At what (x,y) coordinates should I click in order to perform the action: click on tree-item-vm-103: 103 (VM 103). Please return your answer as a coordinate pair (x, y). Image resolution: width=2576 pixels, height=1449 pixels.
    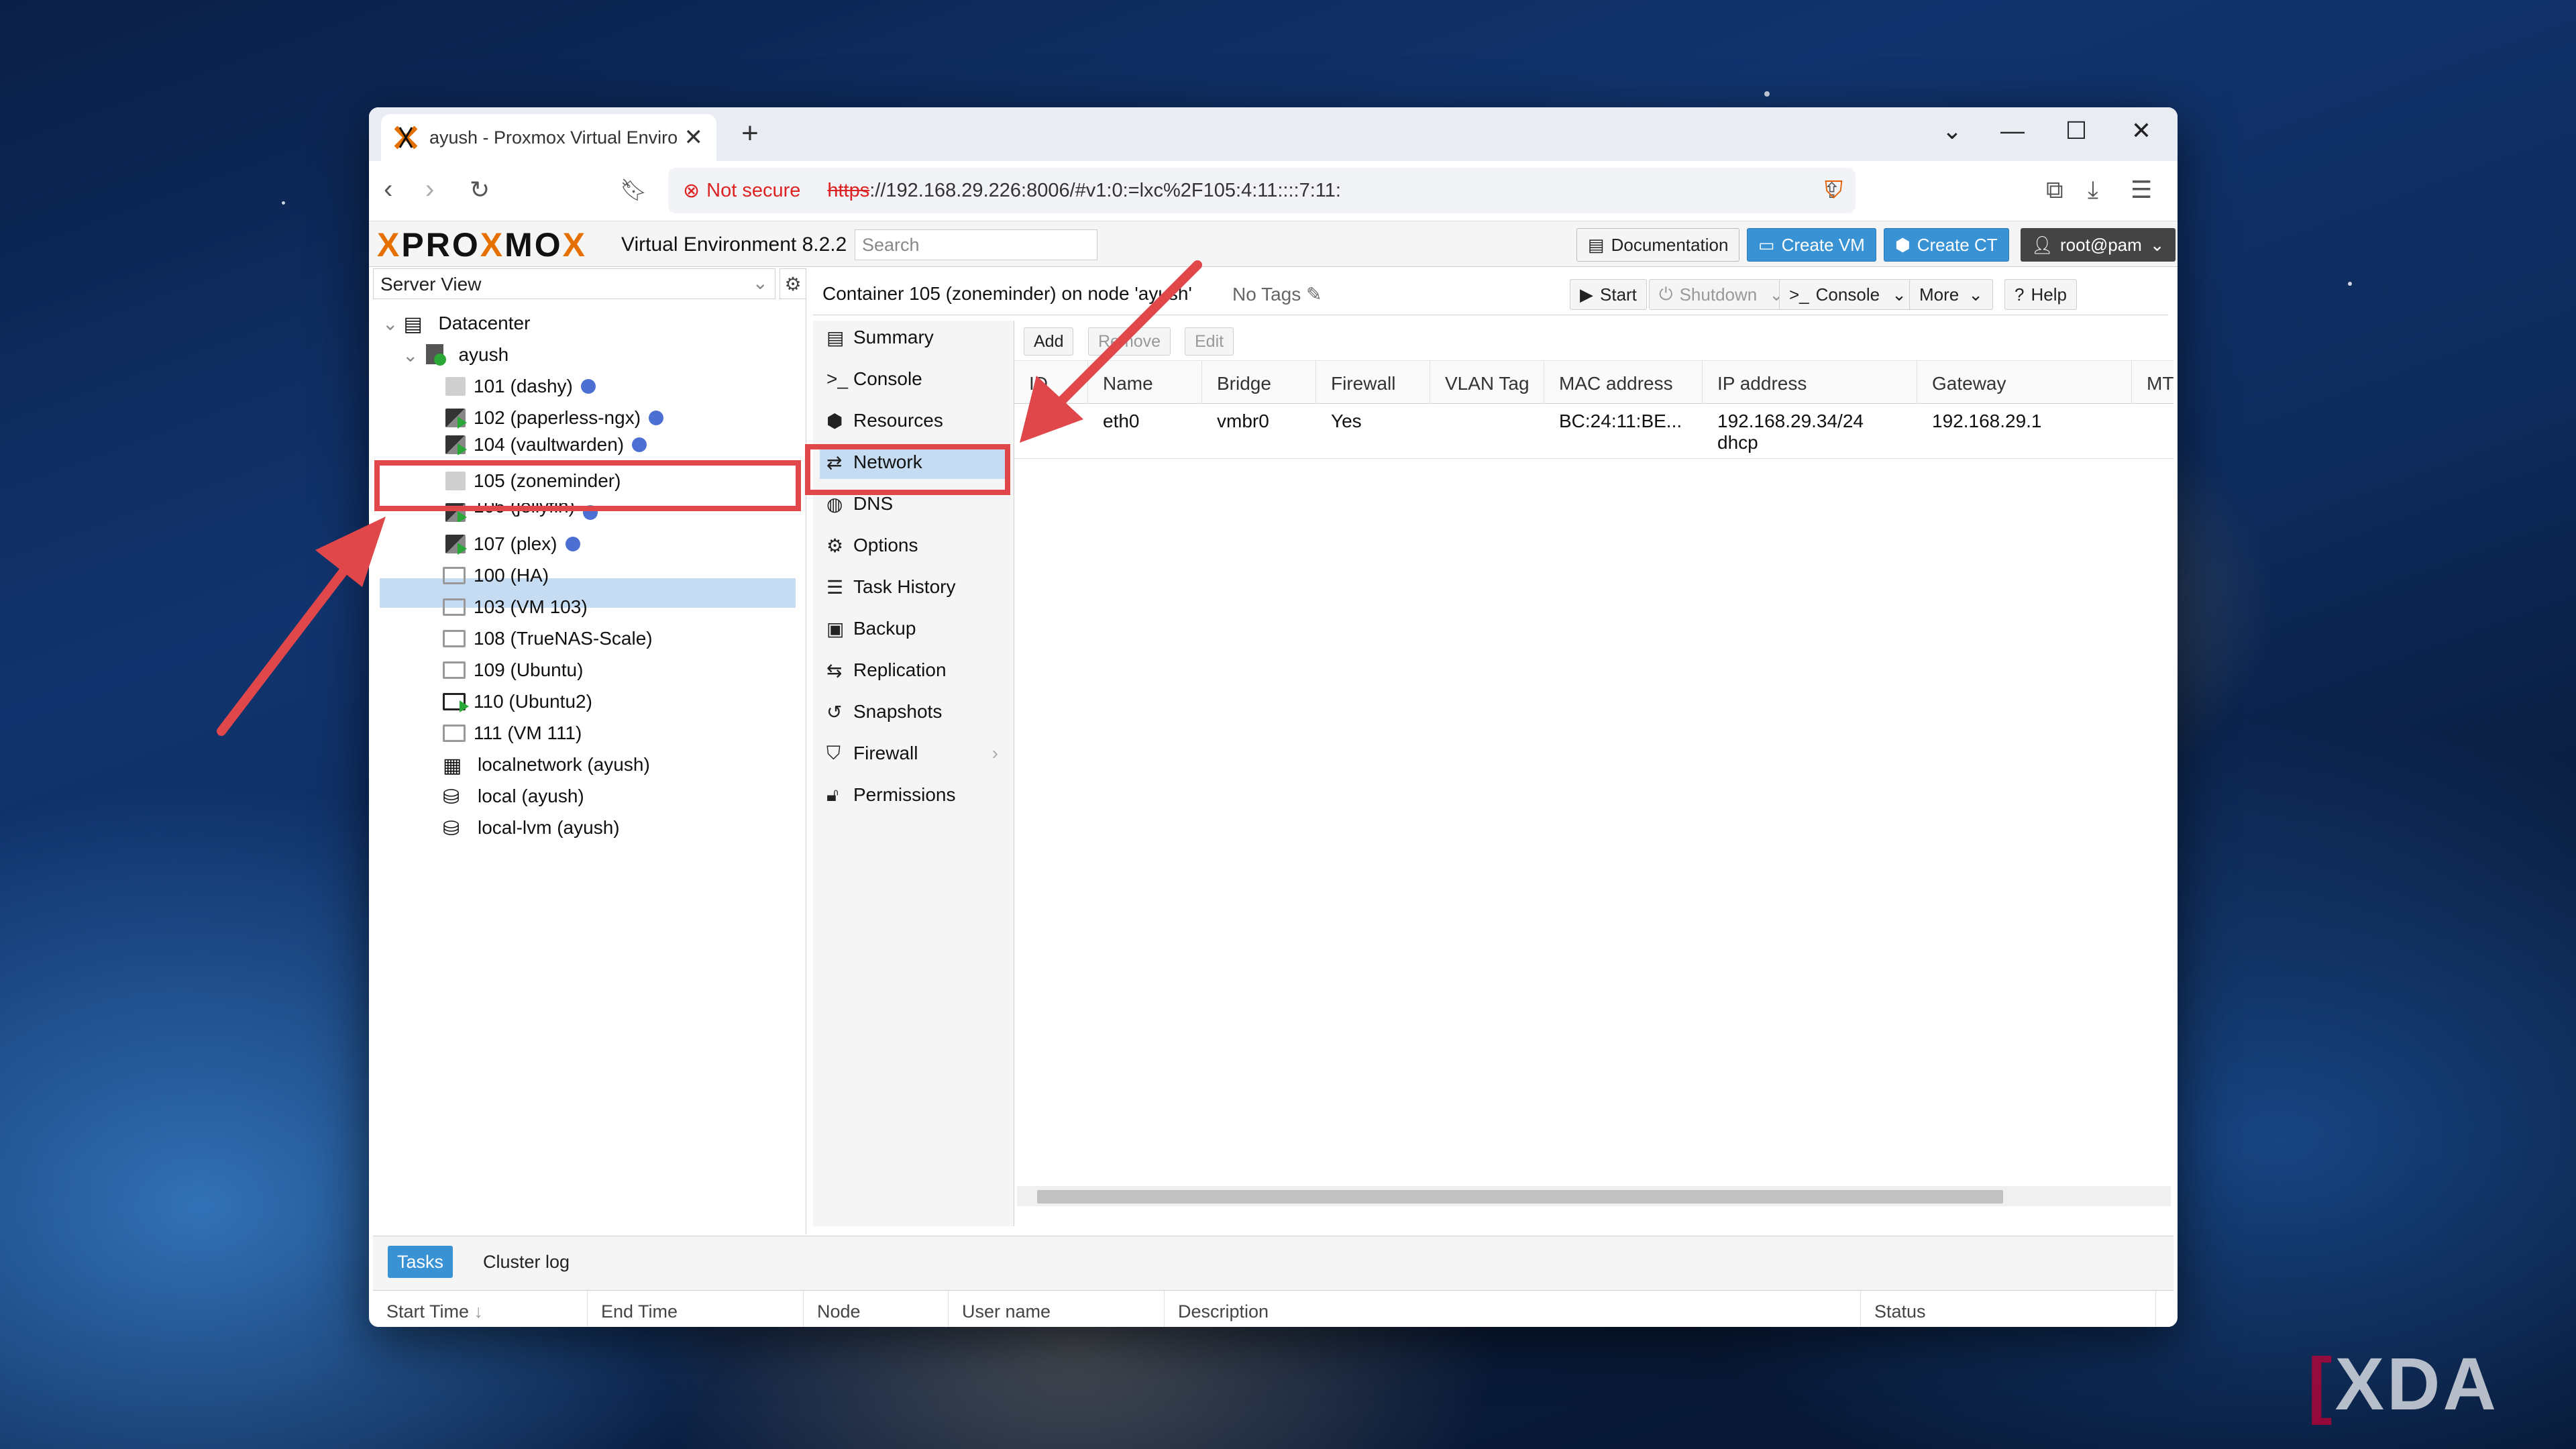
    Looking at the image, I should click on (515, 607).